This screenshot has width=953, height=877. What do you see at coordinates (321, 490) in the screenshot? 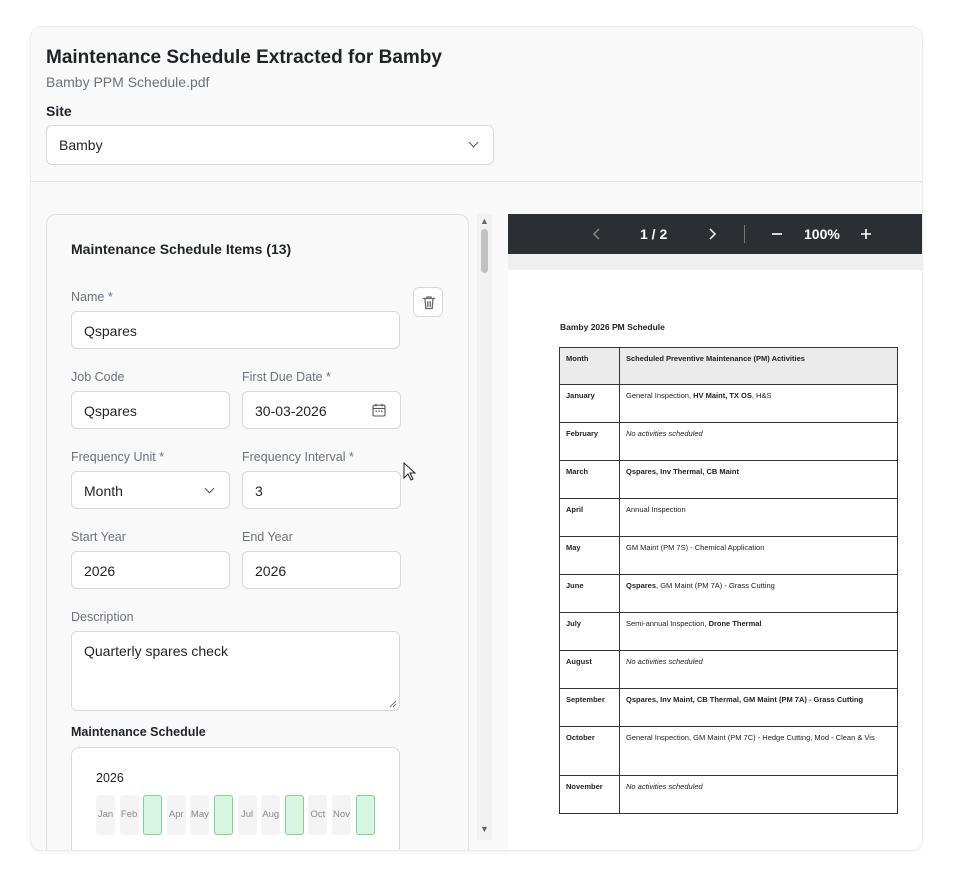
I see `frequency-interval-field: 3` at bounding box center [321, 490].